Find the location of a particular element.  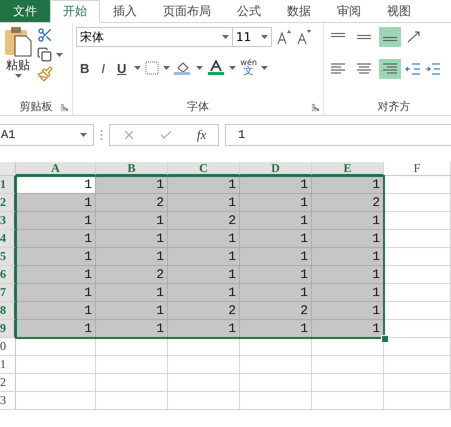

column-header: D is located at coordinates (276, 169).